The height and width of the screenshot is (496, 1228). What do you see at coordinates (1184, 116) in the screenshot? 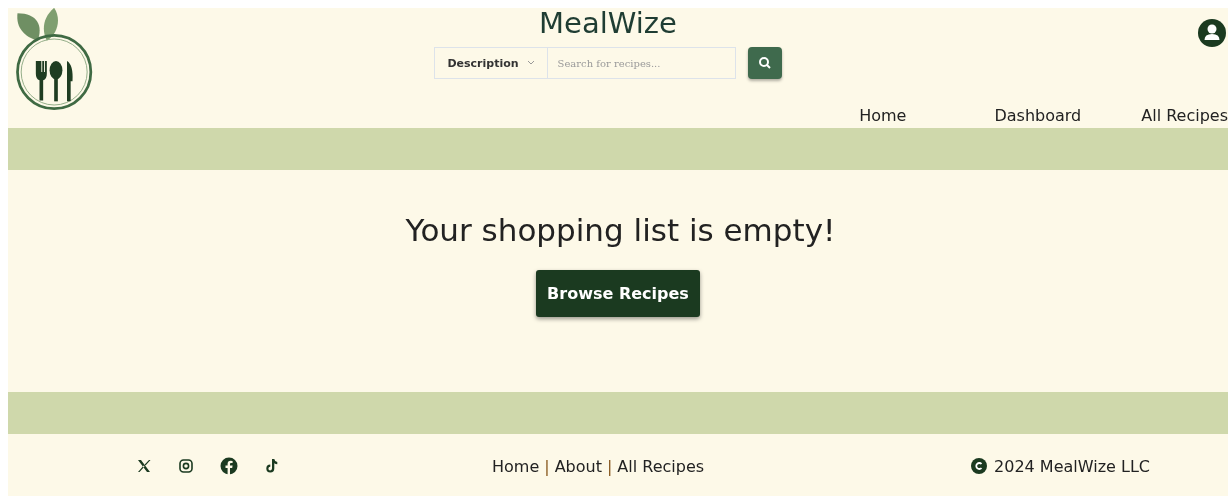
I see `nav-link: All Recipes` at bounding box center [1184, 116].